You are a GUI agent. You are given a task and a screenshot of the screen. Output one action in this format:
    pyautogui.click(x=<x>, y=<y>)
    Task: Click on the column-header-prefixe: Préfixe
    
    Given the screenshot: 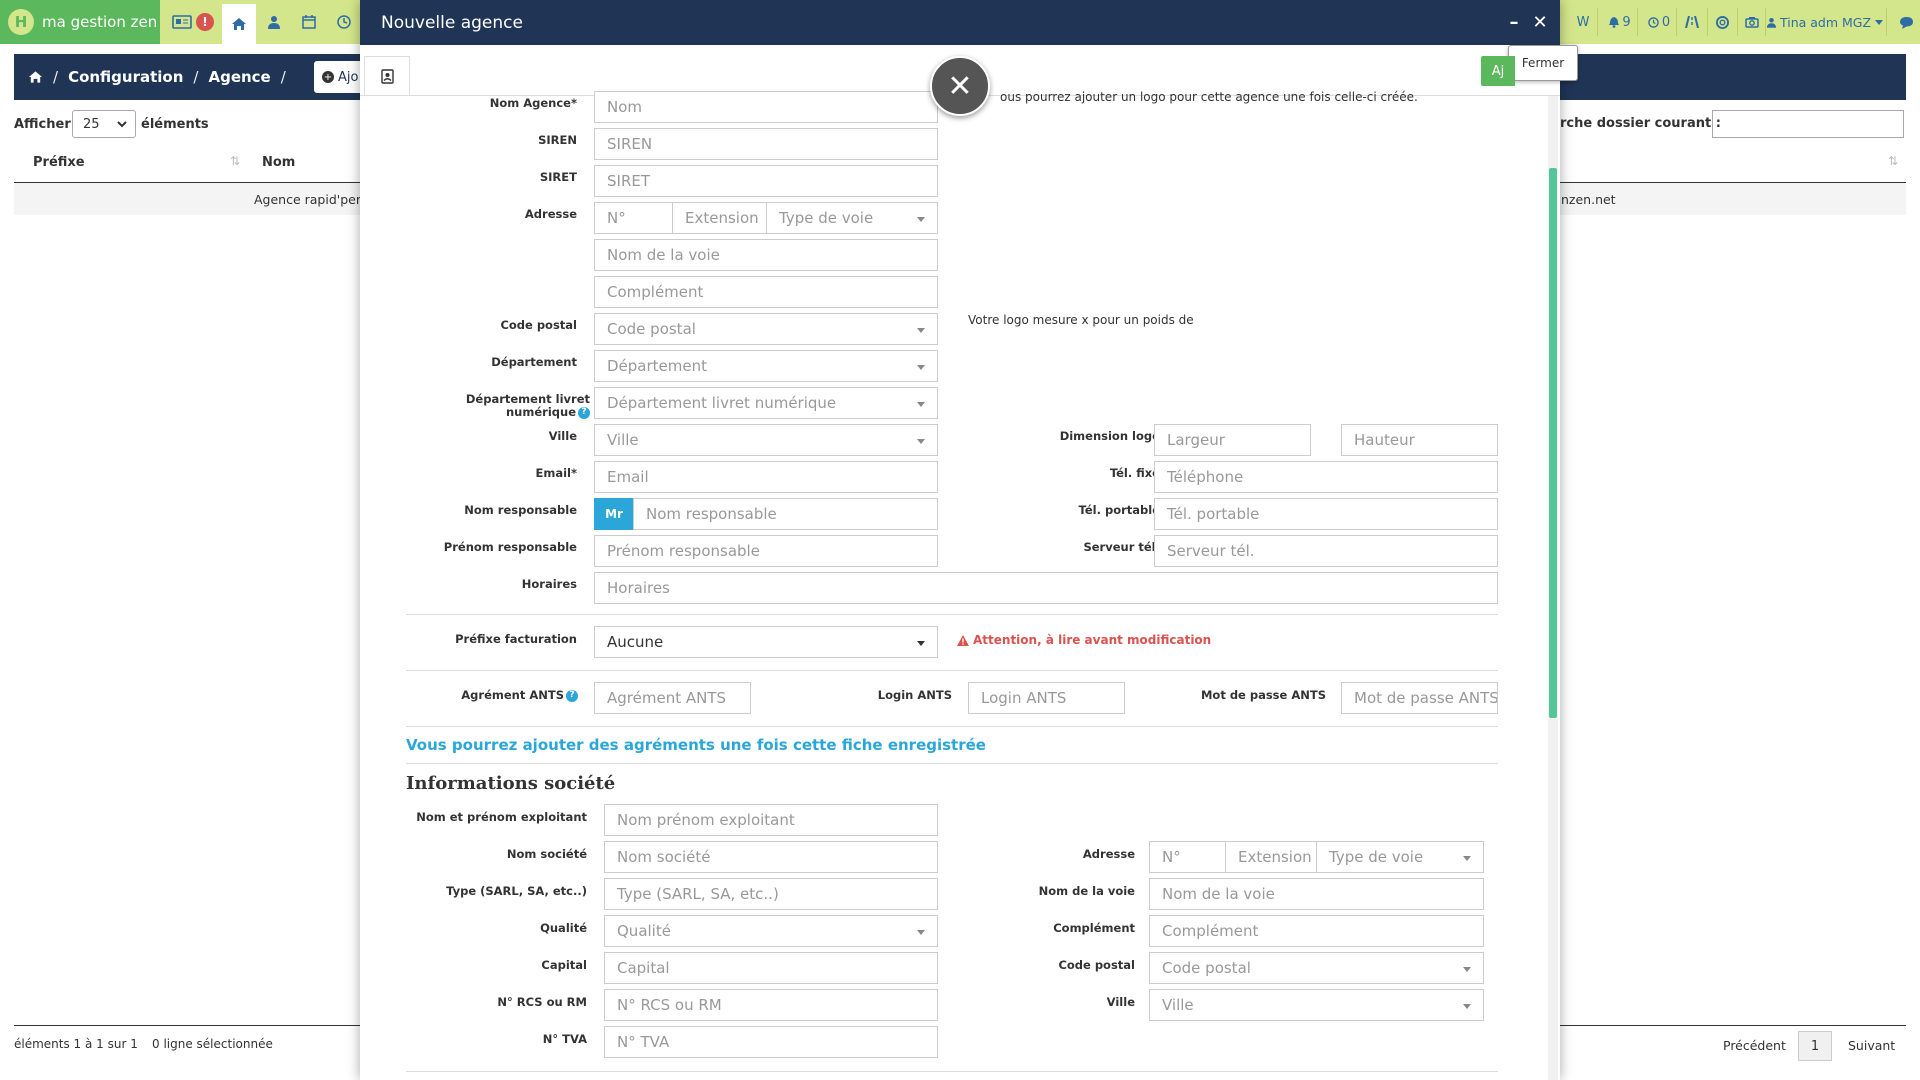 What is the action you would take?
    pyautogui.click(x=59, y=162)
    